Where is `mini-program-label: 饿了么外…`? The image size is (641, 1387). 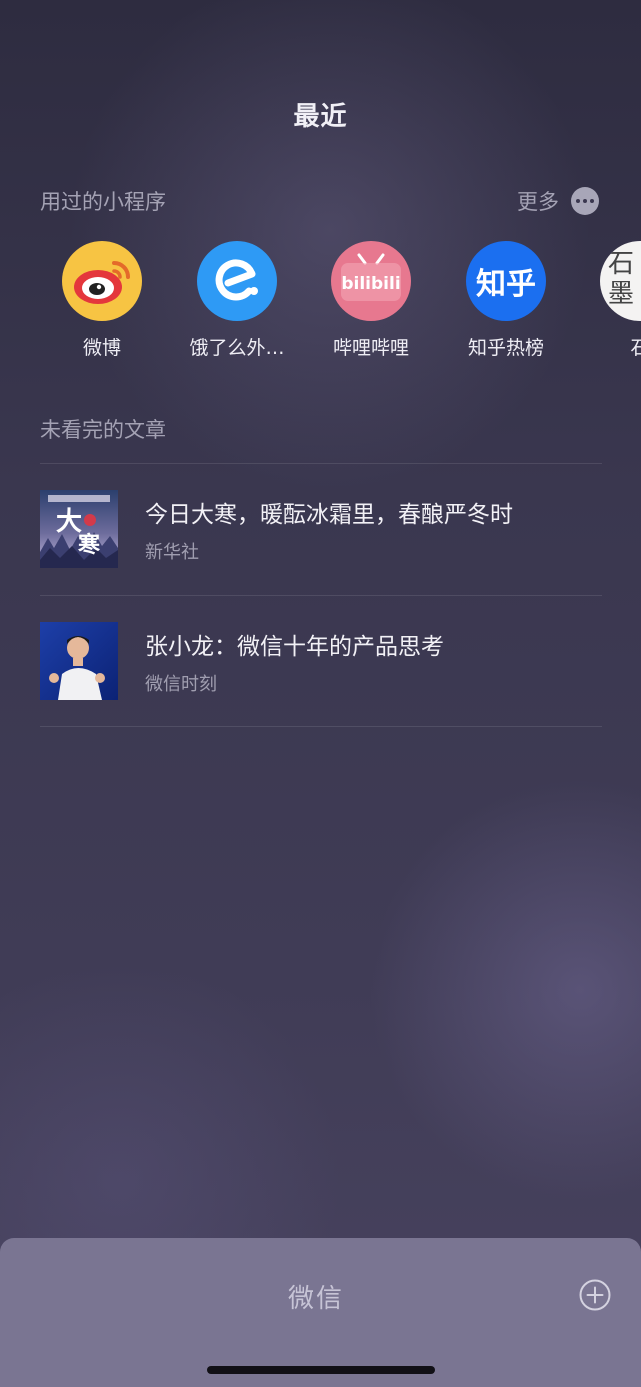
mini-program-label: 饿了么外… is located at coordinates (237, 348).